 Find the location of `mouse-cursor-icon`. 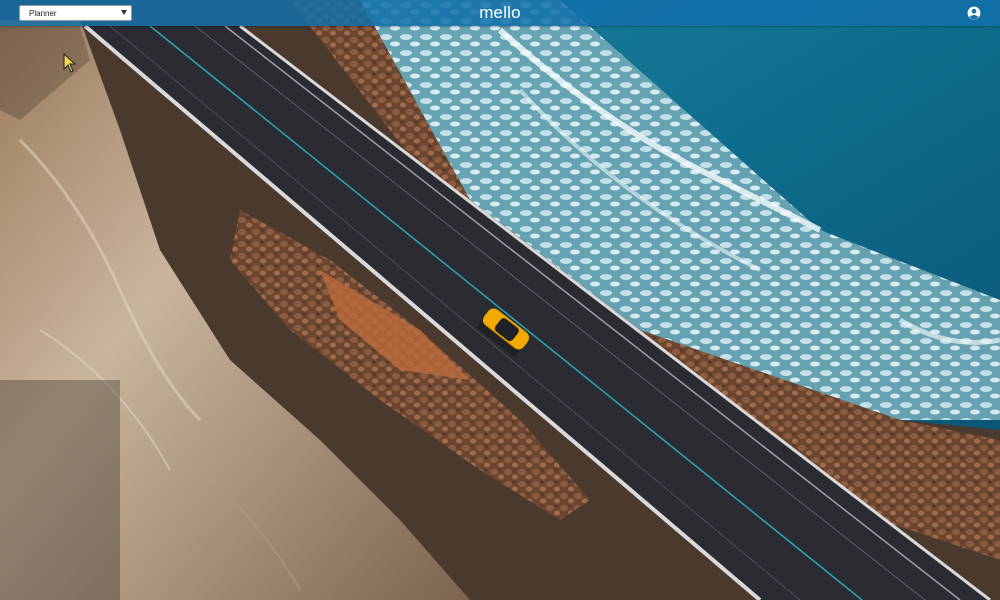

mouse-cursor-icon is located at coordinates (70, 63).